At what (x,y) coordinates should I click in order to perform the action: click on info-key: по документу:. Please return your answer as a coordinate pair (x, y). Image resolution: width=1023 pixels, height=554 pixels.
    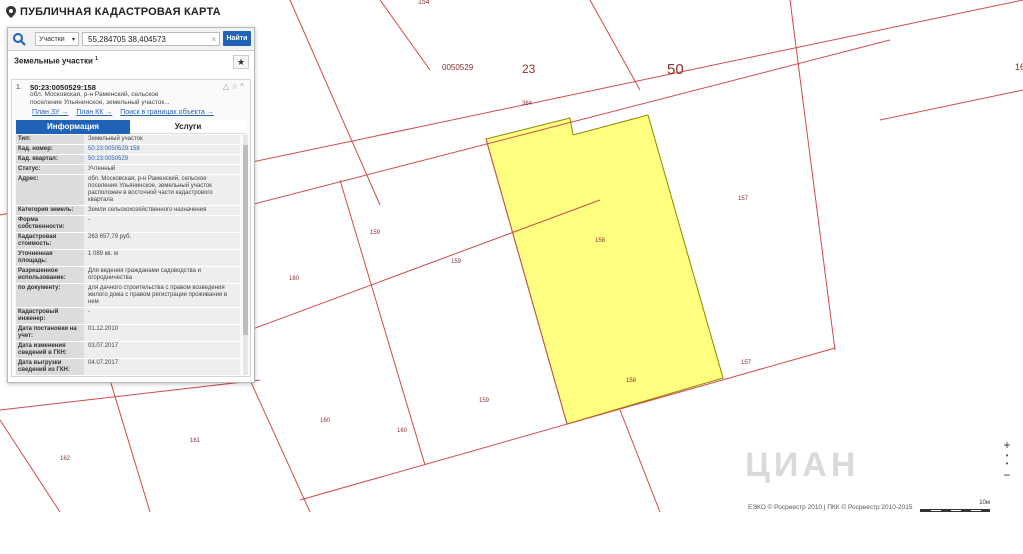
    Looking at the image, I should click on (50, 295).